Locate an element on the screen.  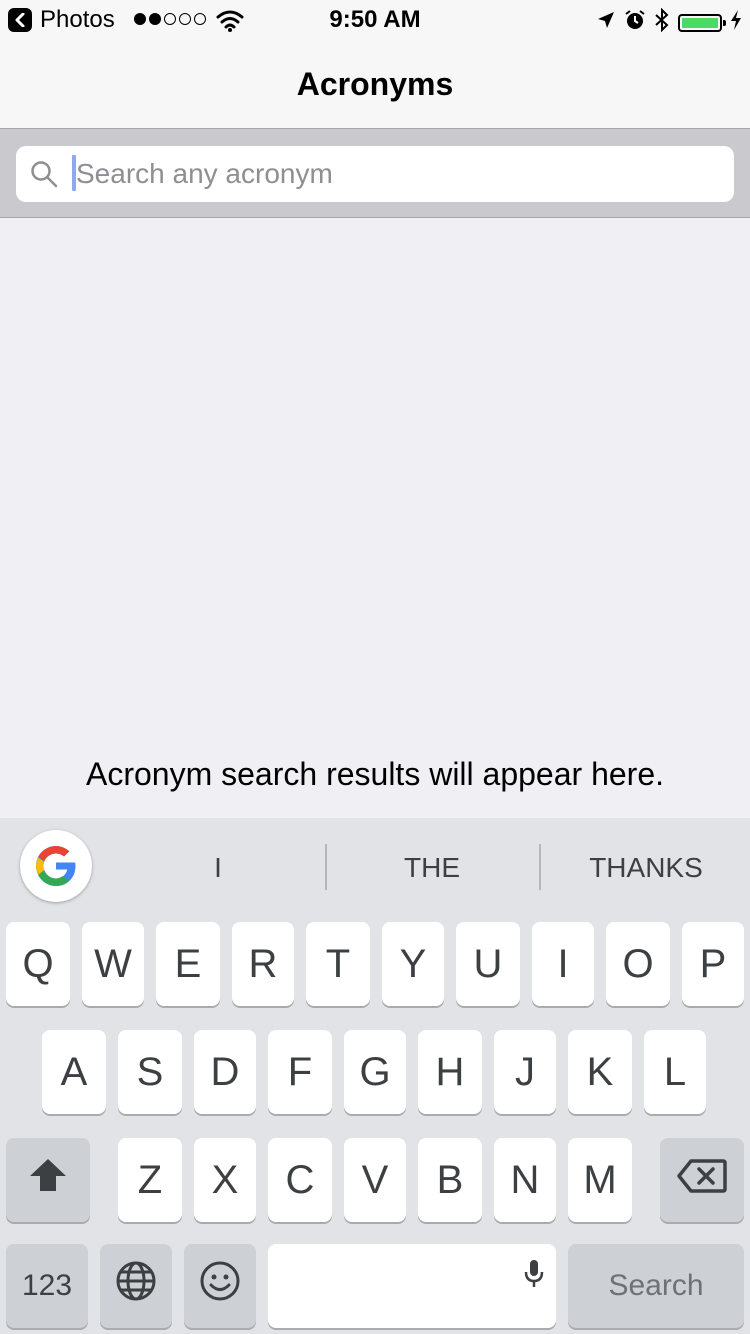
backspace-icon is located at coordinates (702, 1180).